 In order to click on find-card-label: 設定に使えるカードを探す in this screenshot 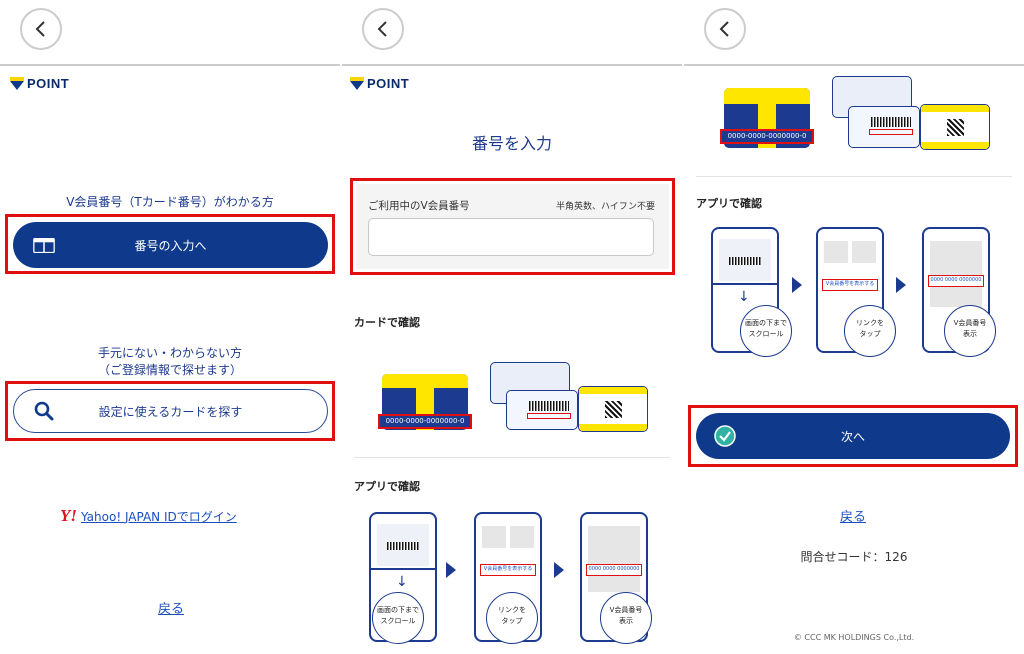, I will do `click(170, 411)`.